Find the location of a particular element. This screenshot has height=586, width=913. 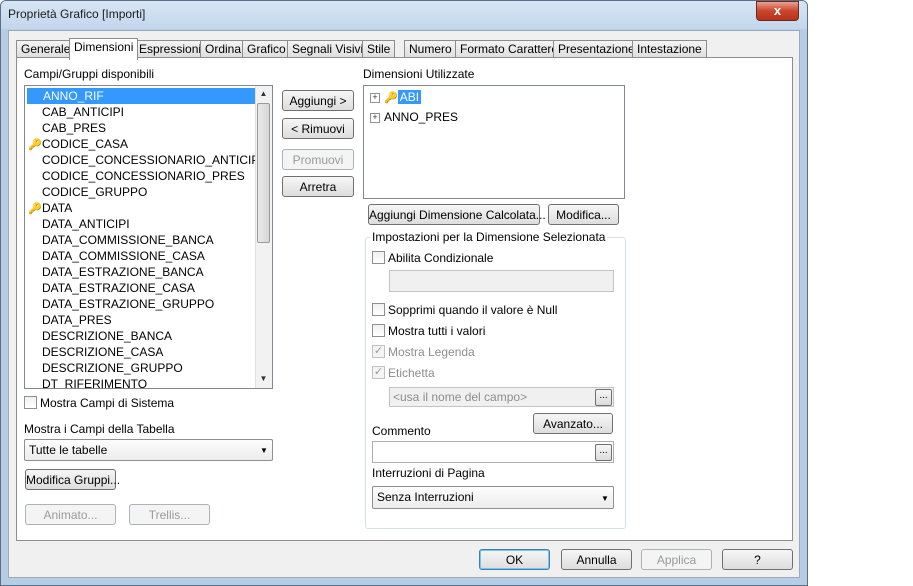

used-dimensions-tree: + 🔑 ABI + ANNO_PRES is located at coordinates (494, 142).